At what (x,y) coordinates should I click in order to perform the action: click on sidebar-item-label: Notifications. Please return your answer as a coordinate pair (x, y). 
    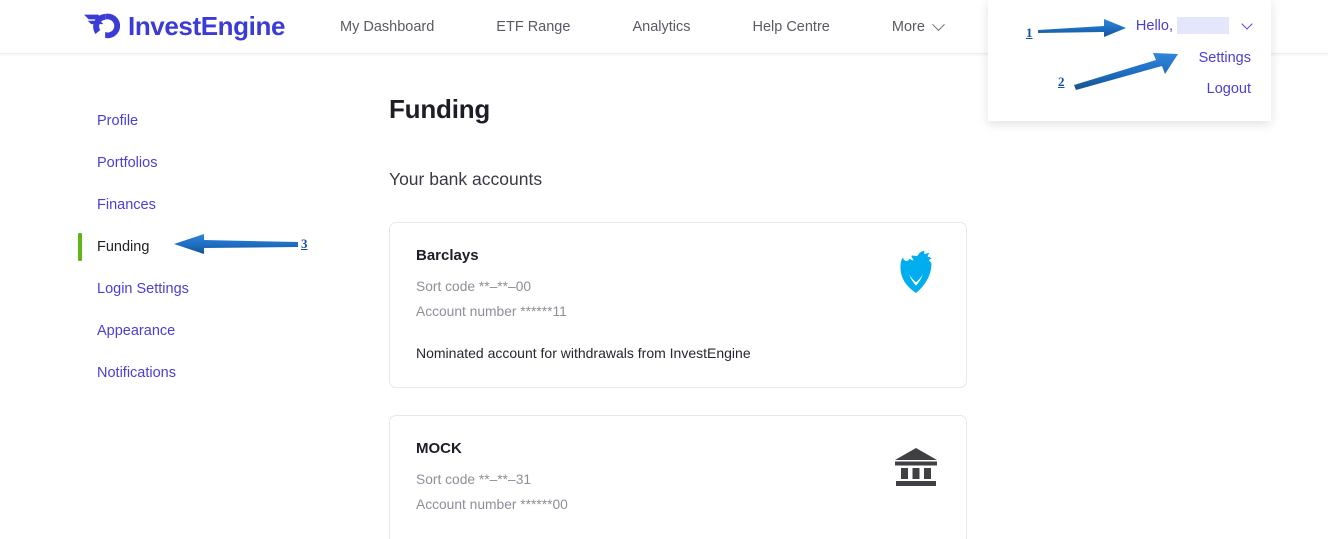
    Looking at the image, I should click on (136, 372).